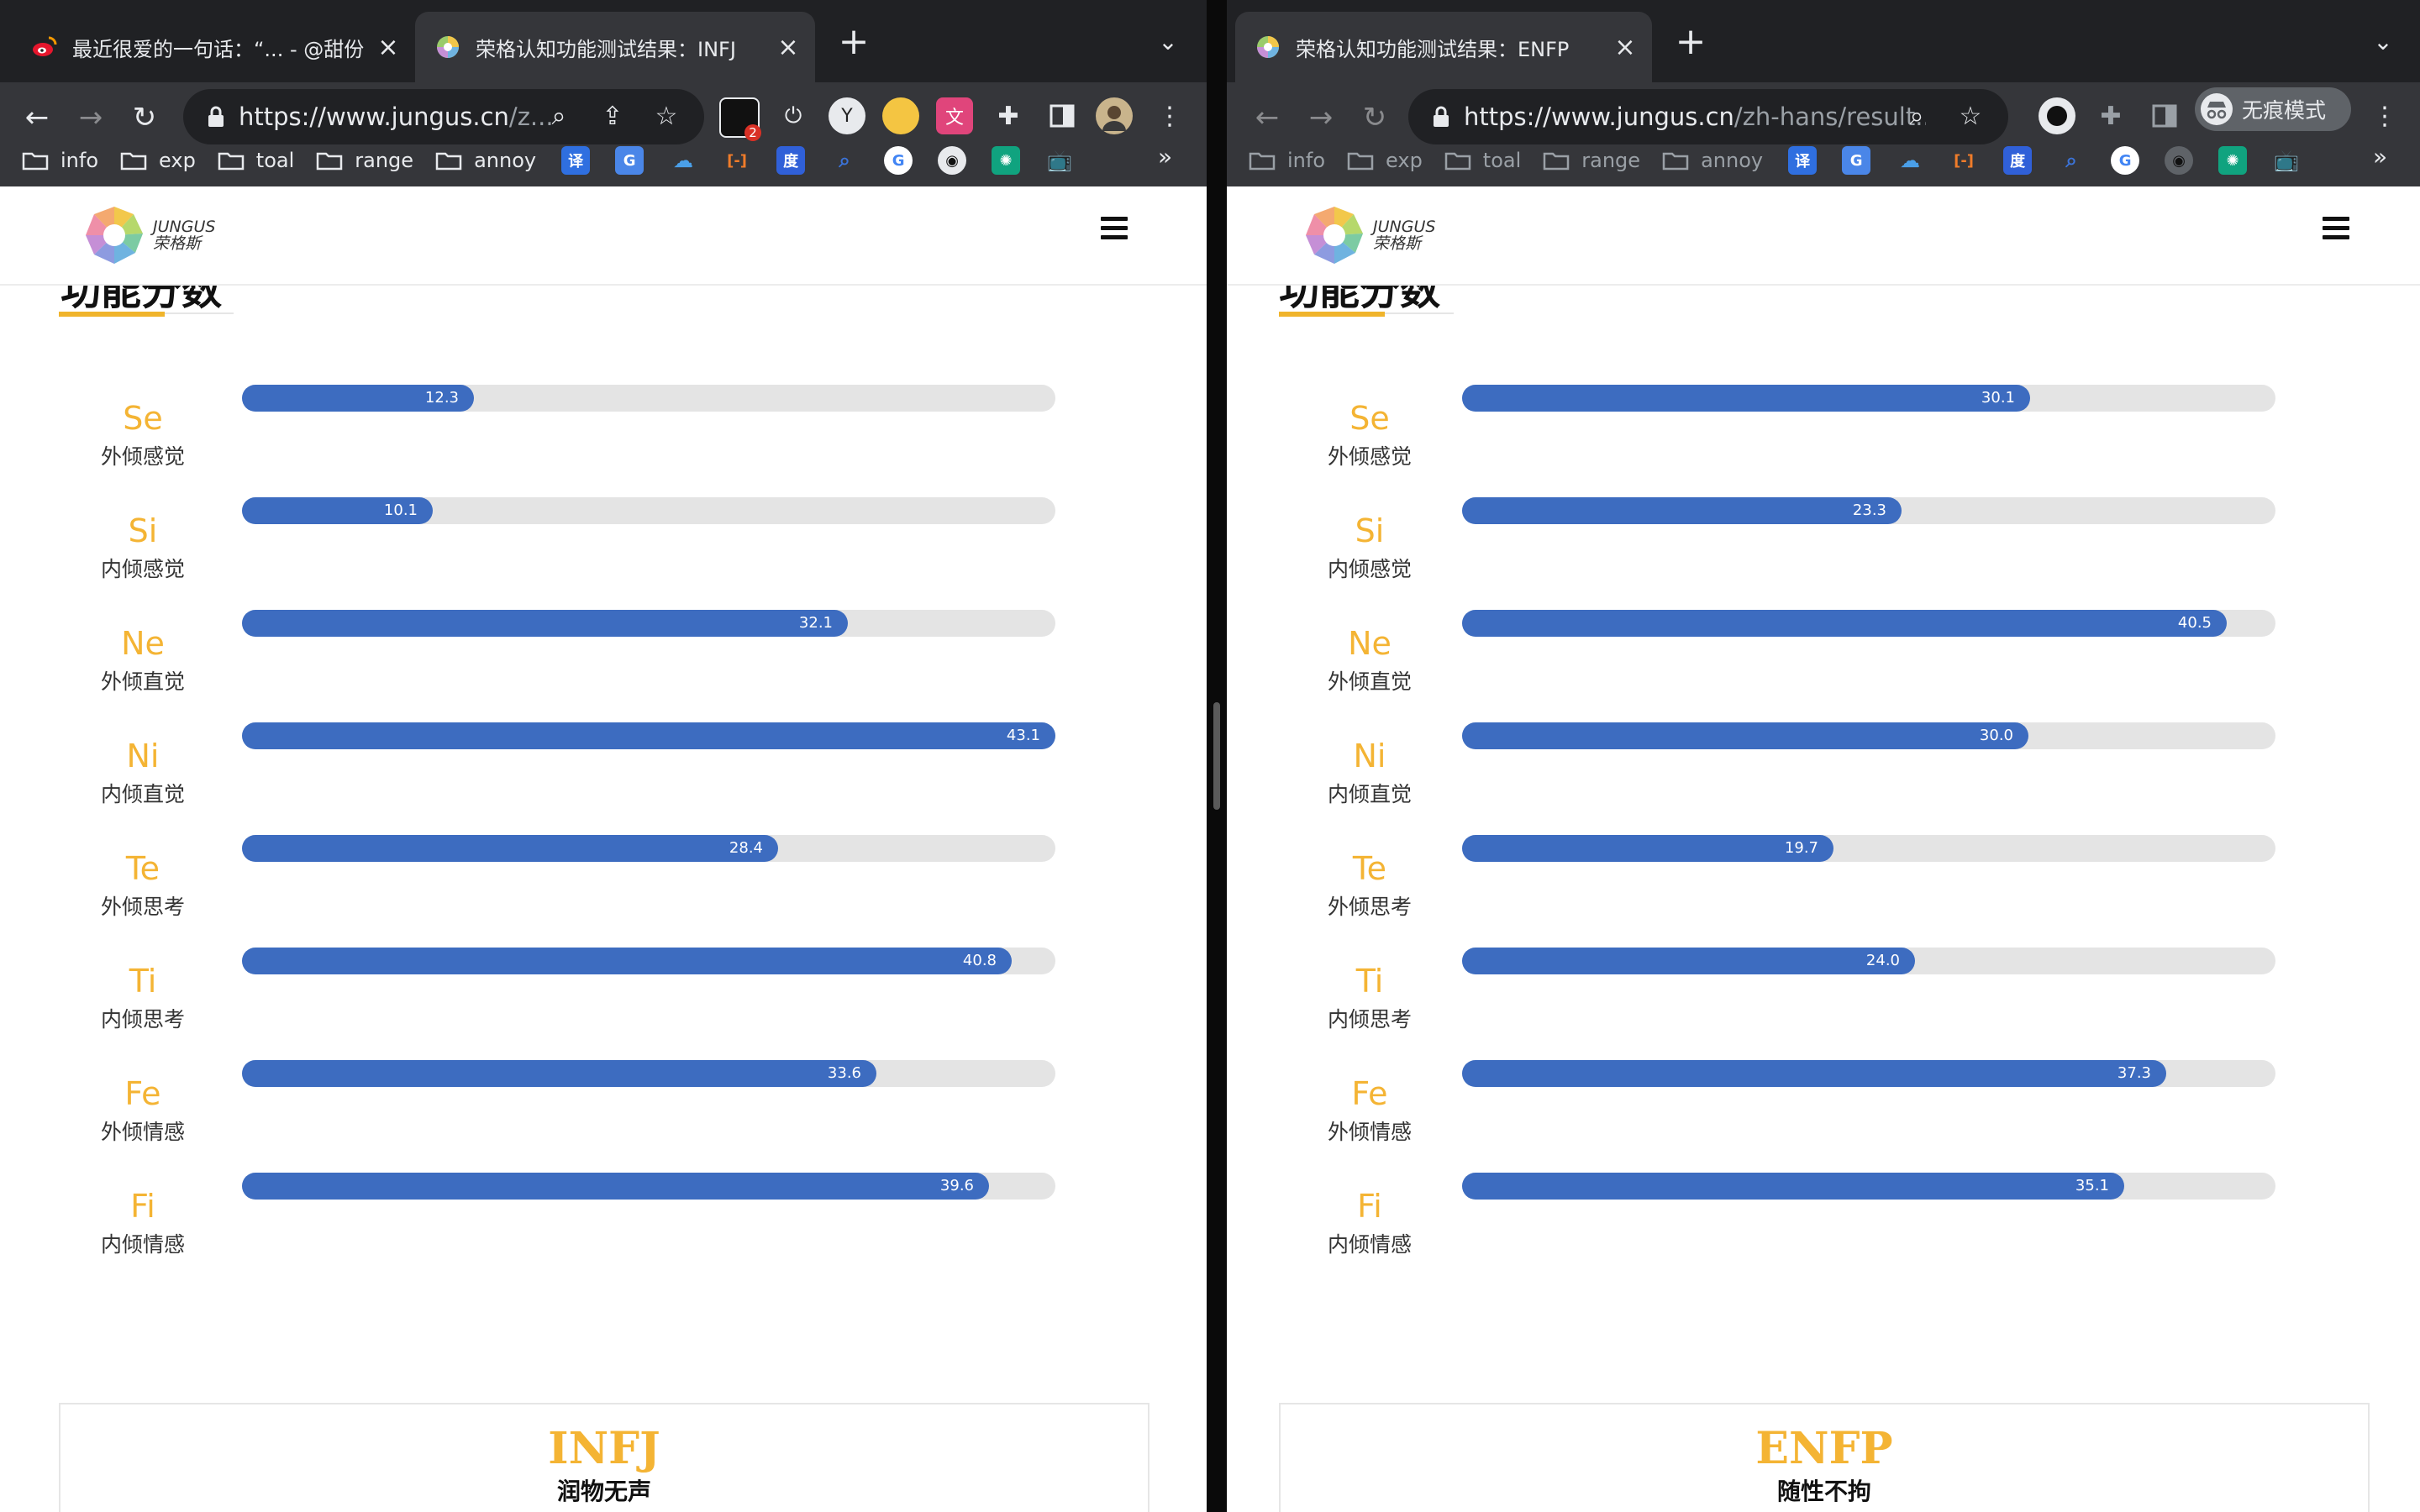 The height and width of the screenshot is (1512, 2420). What do you see at coordinates (844, 1073) in the screenshot?
I see `score-value: 33.6` at bounding box center [844, 1073].